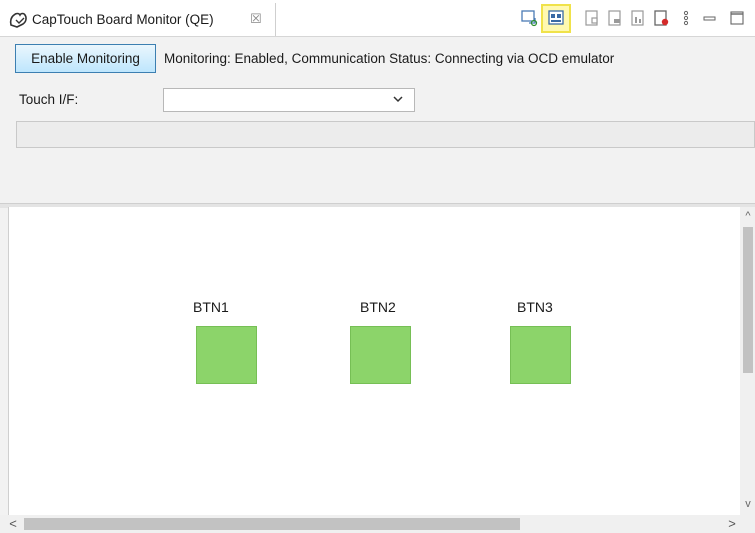 This screenshot has height=533, width=755. I want to click on scroll-up-icon: ^, so click(748, 216).